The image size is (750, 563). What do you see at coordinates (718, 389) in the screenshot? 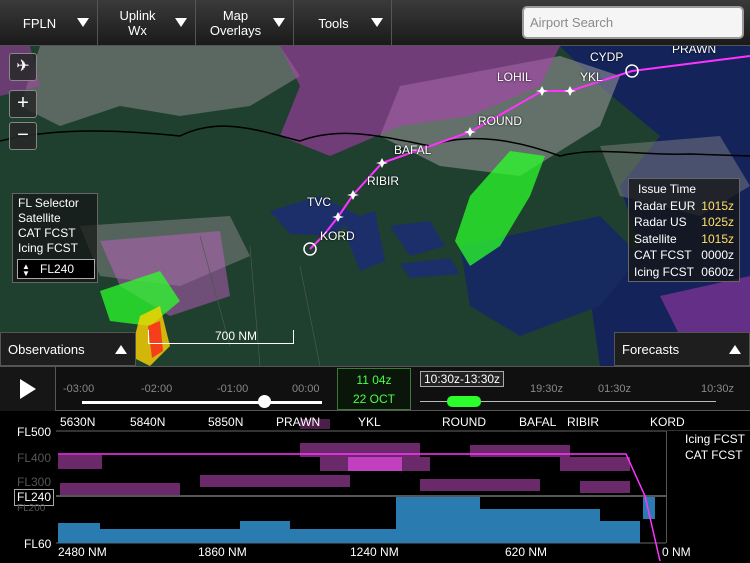
I see `fc-tick-label: 10:30z` at bounding box center [718, 389].